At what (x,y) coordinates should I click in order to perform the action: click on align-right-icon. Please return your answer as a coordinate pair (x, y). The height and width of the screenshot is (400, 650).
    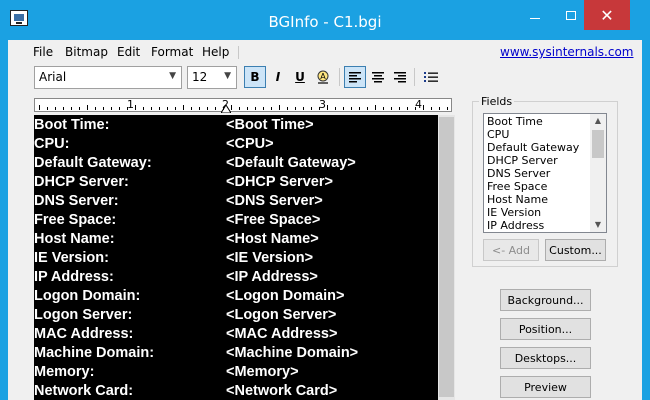
    Looking at the image, I should click on (400, 77).